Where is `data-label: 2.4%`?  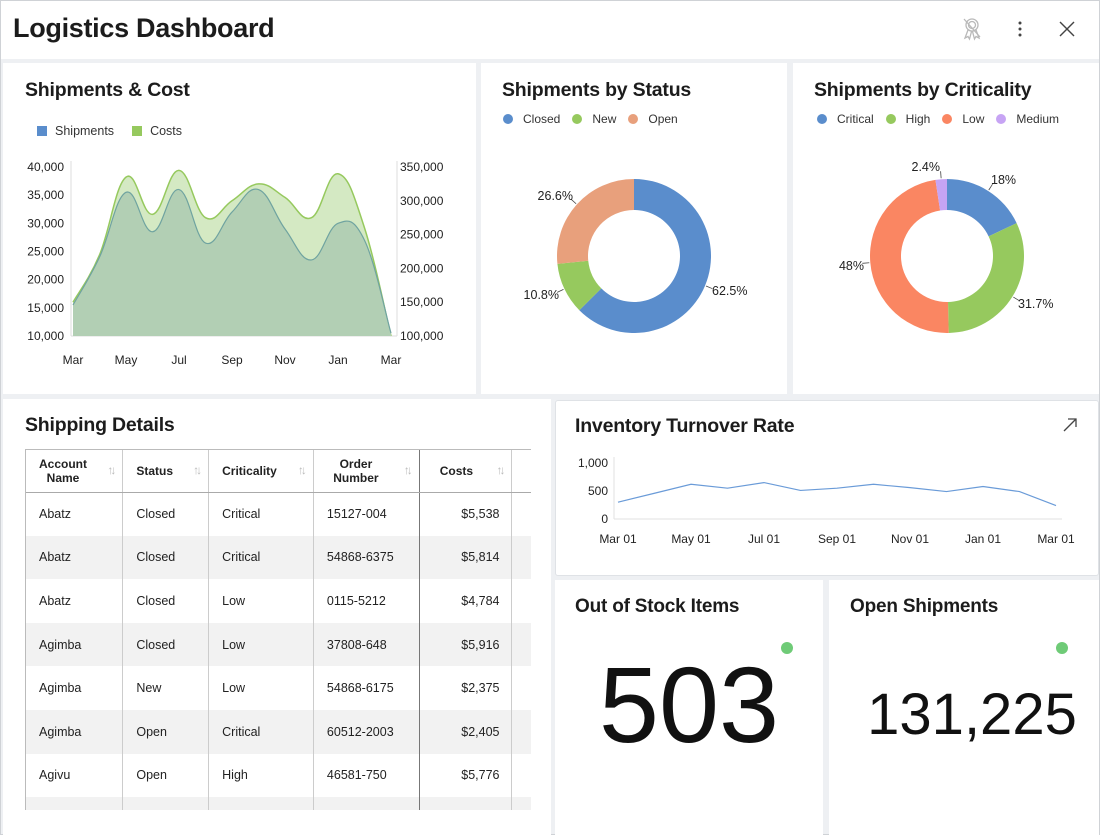 data-label: 2.4% is located at coordinates (926, 167).